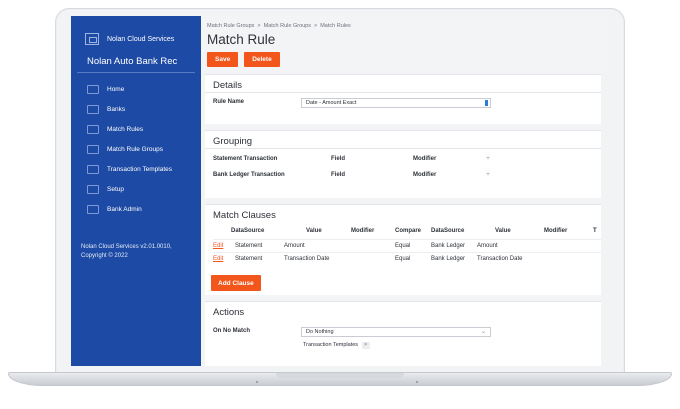  What do you see at coordinates (116, 109) in the screenshot?
I see `sidebar-item-label: Banks` at bounding box center [116, 109].